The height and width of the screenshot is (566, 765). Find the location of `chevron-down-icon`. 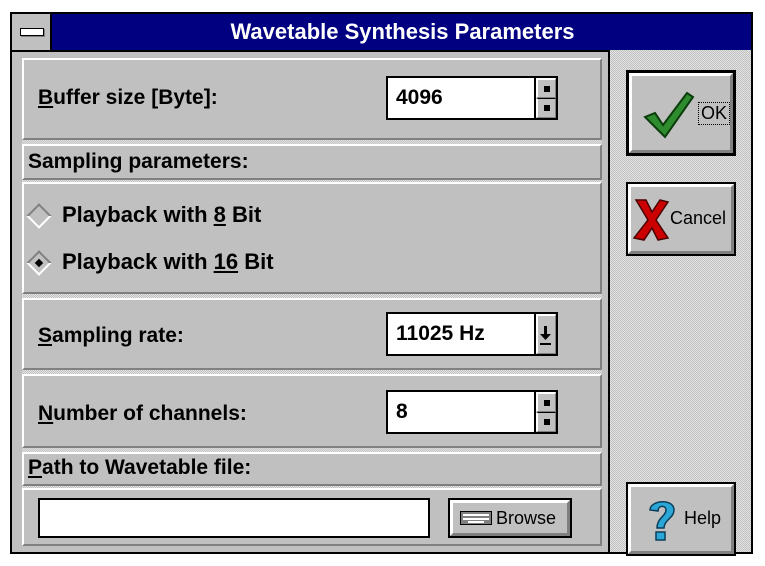

chevron-down-icon is located at coordinates (546, 334).